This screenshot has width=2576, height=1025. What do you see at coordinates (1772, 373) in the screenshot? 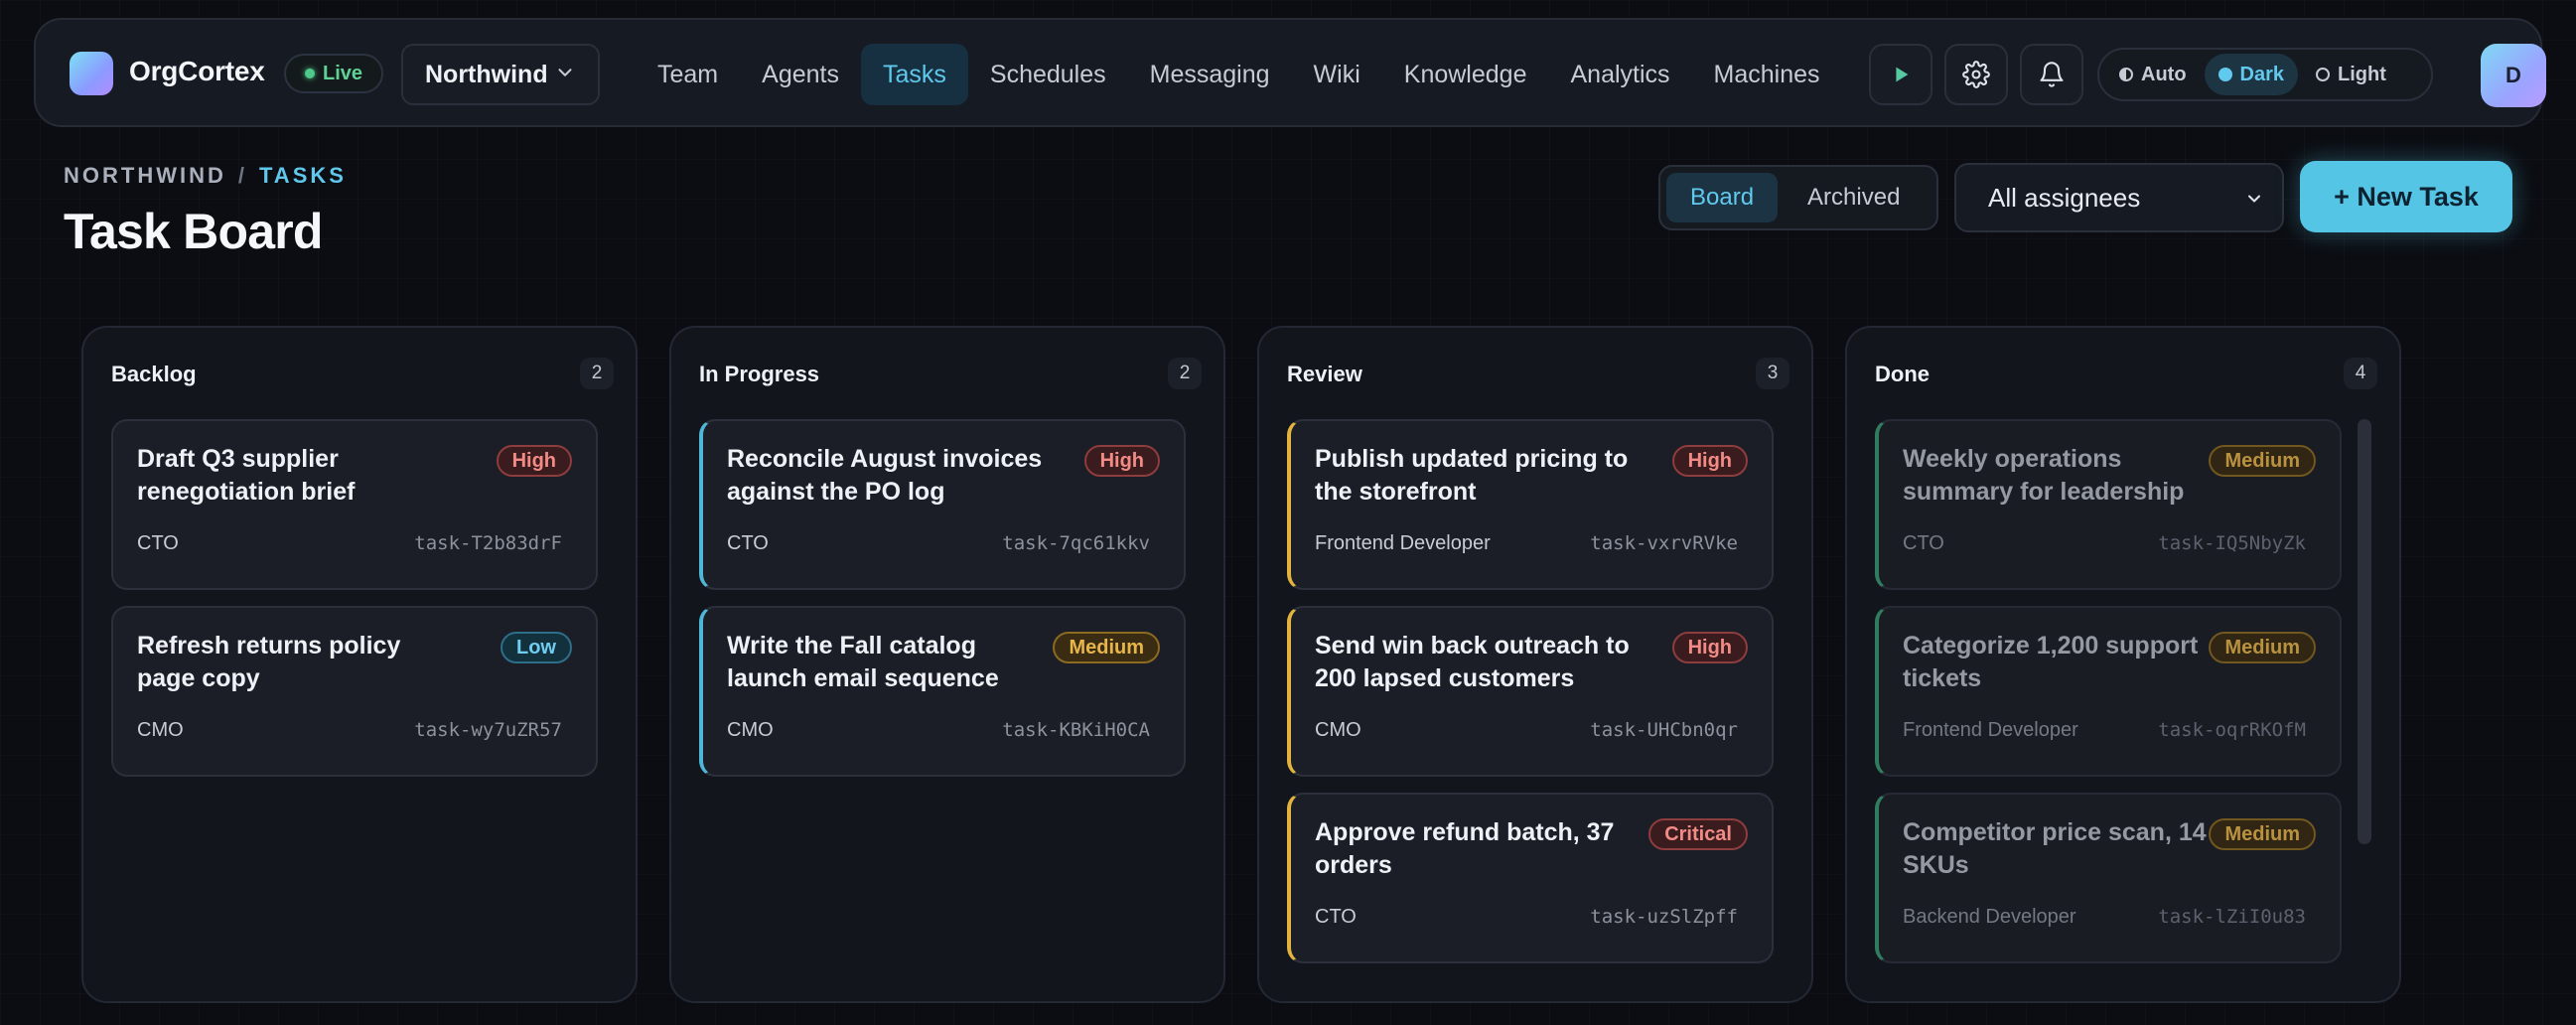
I see `column-count-badge: 3` at bounding box center [1772, 373].